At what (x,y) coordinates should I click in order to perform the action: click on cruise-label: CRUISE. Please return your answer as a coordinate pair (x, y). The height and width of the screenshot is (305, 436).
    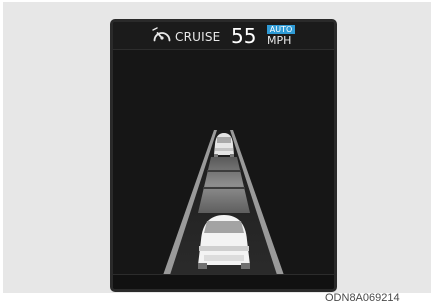
    Looking at the image, I should click on (198, 37).